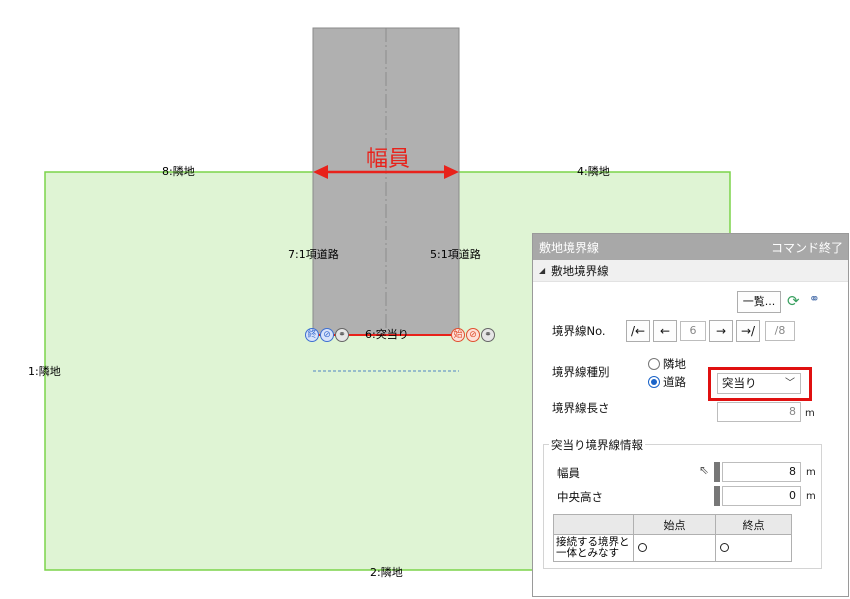  What do you see at coordinates (312, 335) in the screenshot?
I see `end-point-marker: 終` at bounding box center [312, 335].